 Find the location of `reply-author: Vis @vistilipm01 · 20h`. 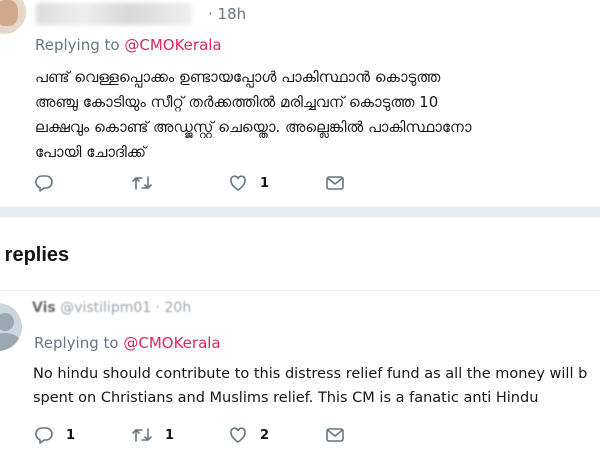

reply-author: Vis @vistilipm01 · 20h is located at coordinates (111, 308).